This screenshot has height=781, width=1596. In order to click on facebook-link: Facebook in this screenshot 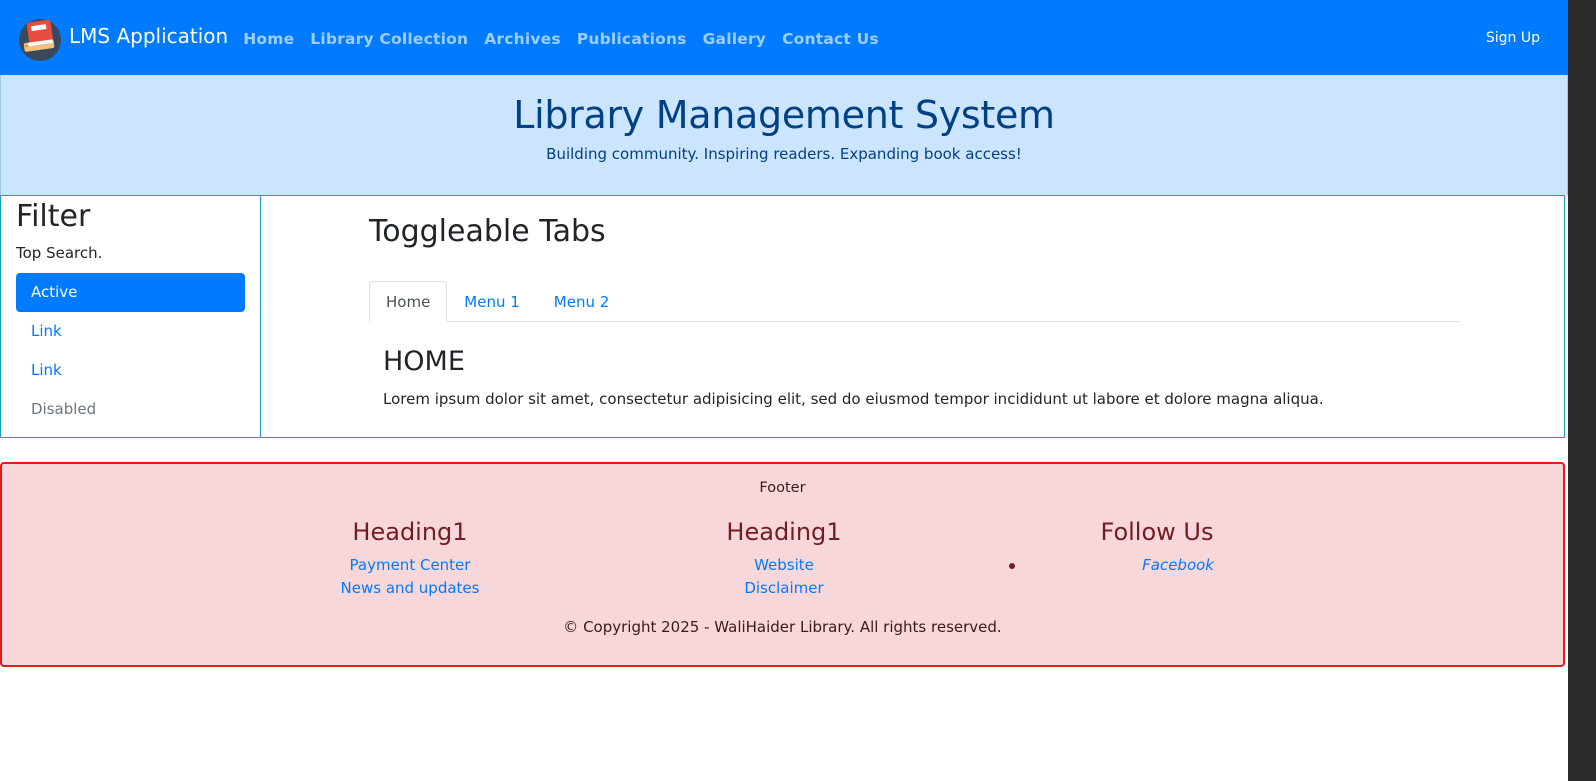, I will do `click(1178, 565)`.